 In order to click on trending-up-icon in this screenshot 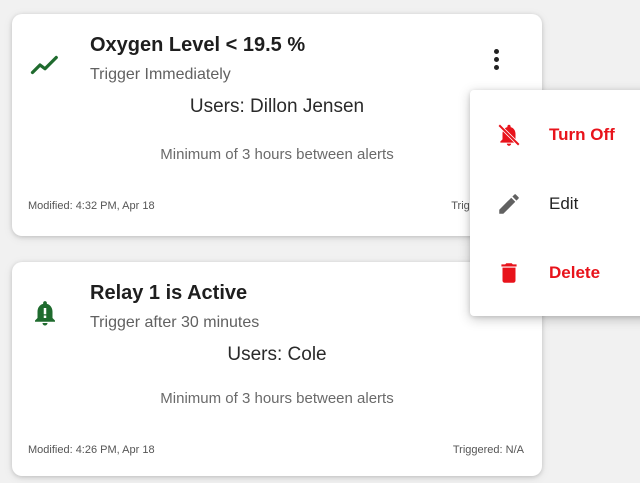, I will do `click(44, 65)`.